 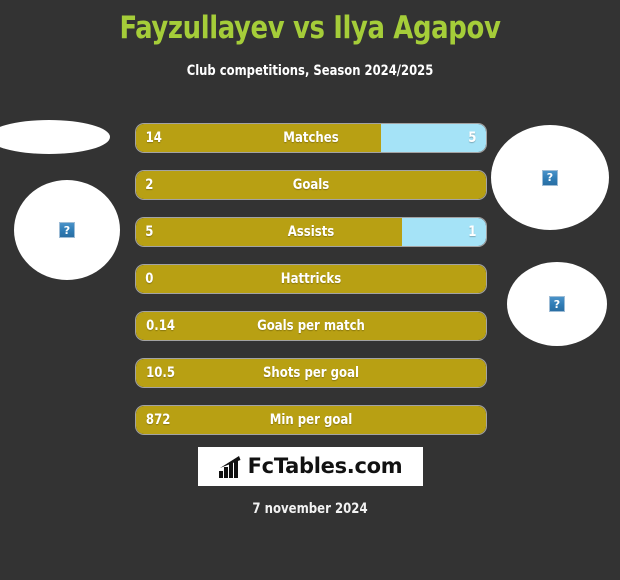 I want to click on avatar-home-player-photo: ?, so click(x=67, y=230).